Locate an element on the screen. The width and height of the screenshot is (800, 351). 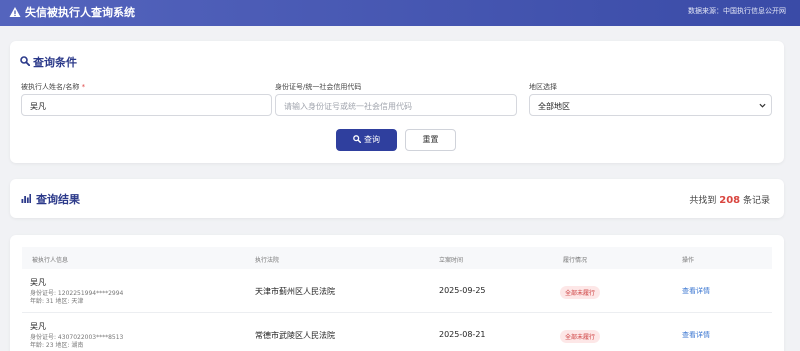
person-age-region: 年龄: 23 地区: 湖南 is located at coordinates (57, 345).